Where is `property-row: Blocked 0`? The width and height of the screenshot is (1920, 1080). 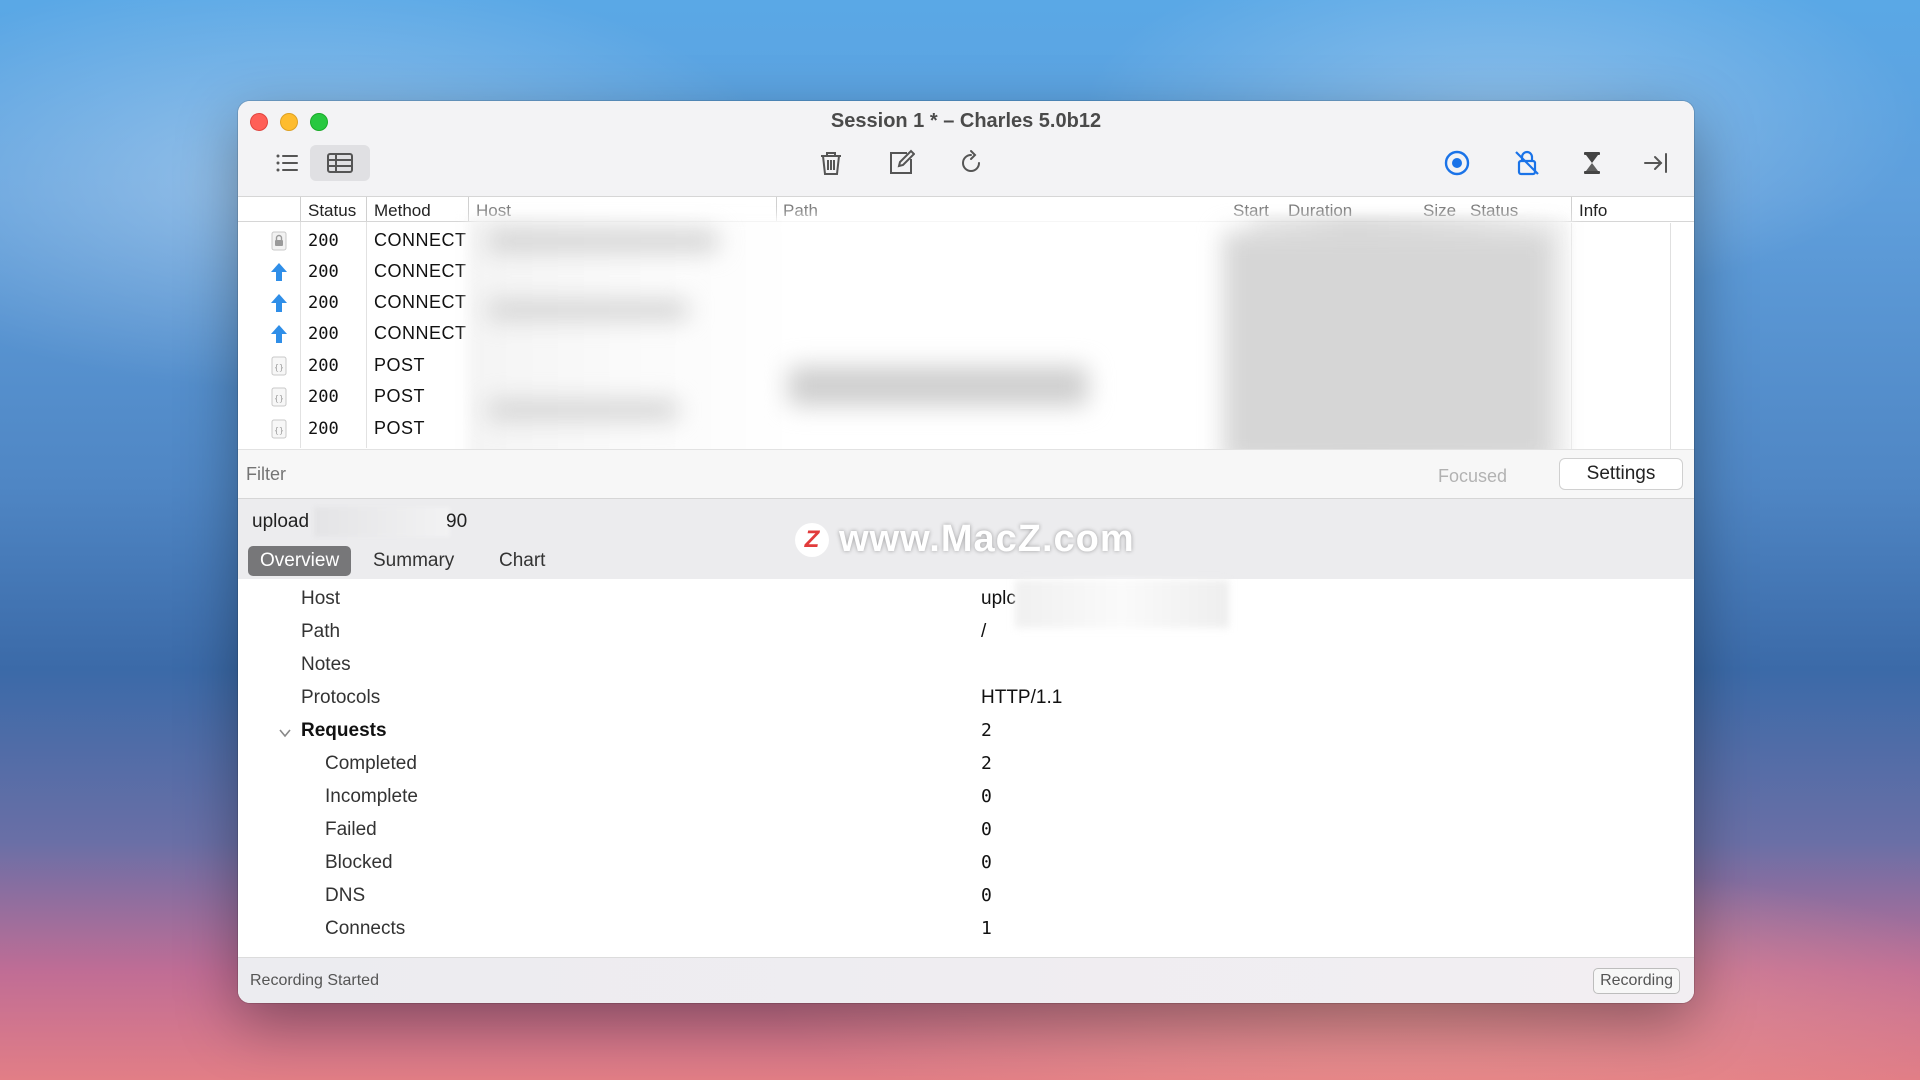 property-row: Blocked 0 is located at coordinates (966, 864).